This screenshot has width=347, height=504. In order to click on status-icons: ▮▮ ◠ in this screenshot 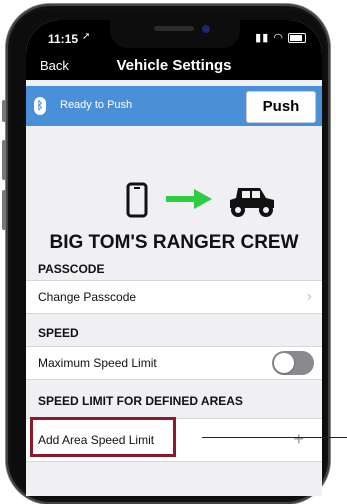, I will do `click(280, 37)`.